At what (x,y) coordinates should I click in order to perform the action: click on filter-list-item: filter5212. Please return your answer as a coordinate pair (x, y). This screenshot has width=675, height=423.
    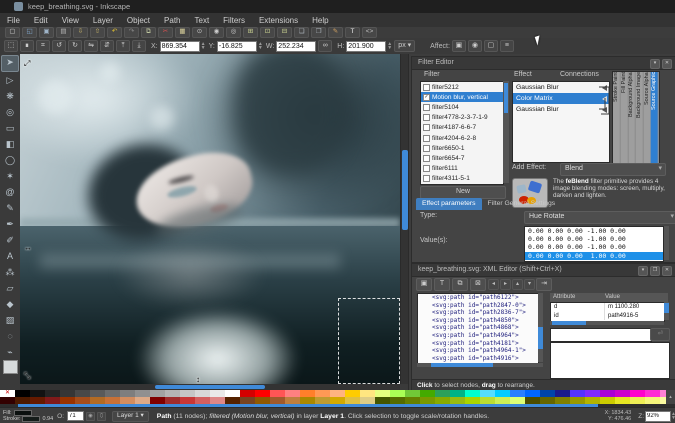
    Looking at the image, I should click on (462, 87).